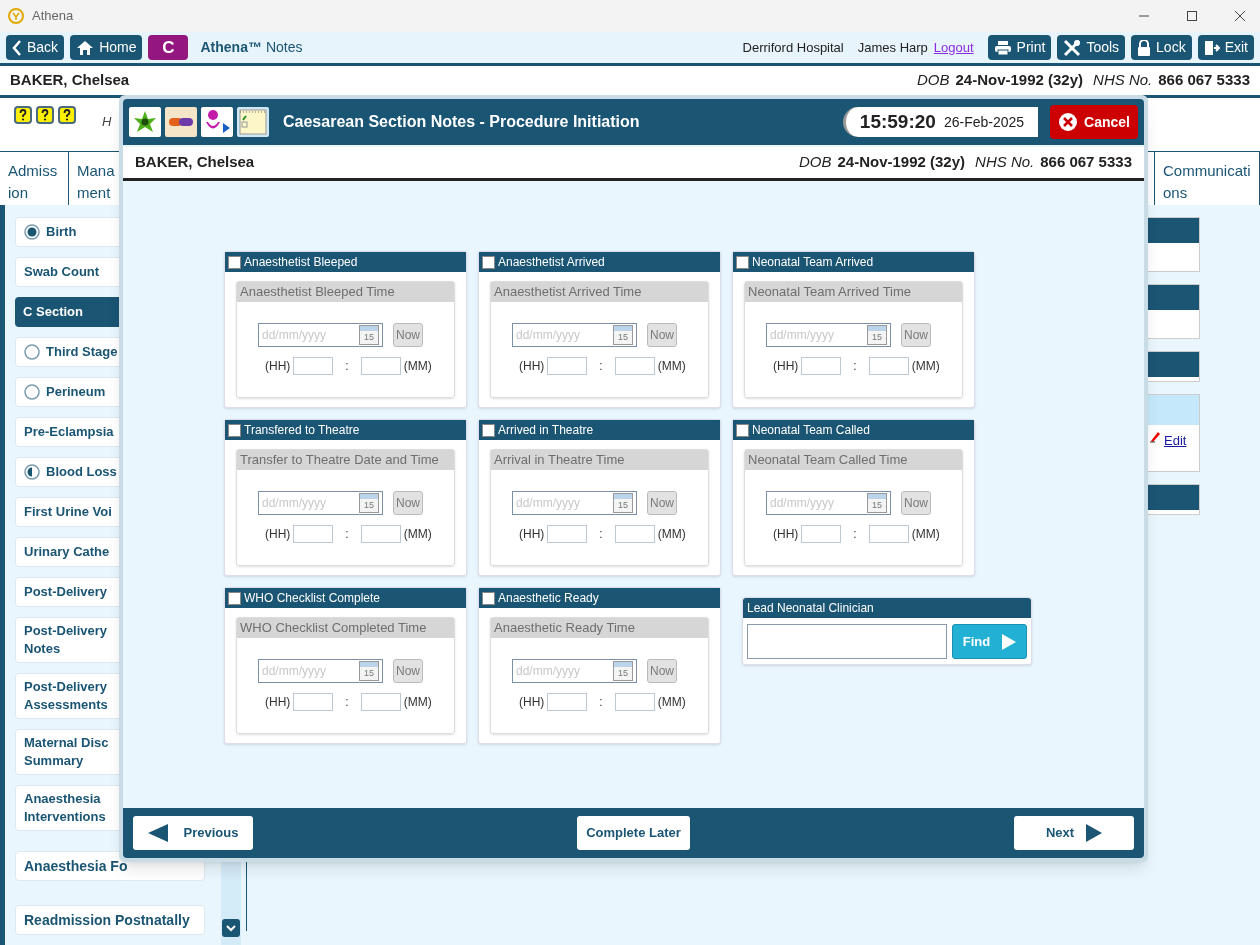 The image size is (1260, 945). I want to click on lock-button: Lock, so click(1161, 47).